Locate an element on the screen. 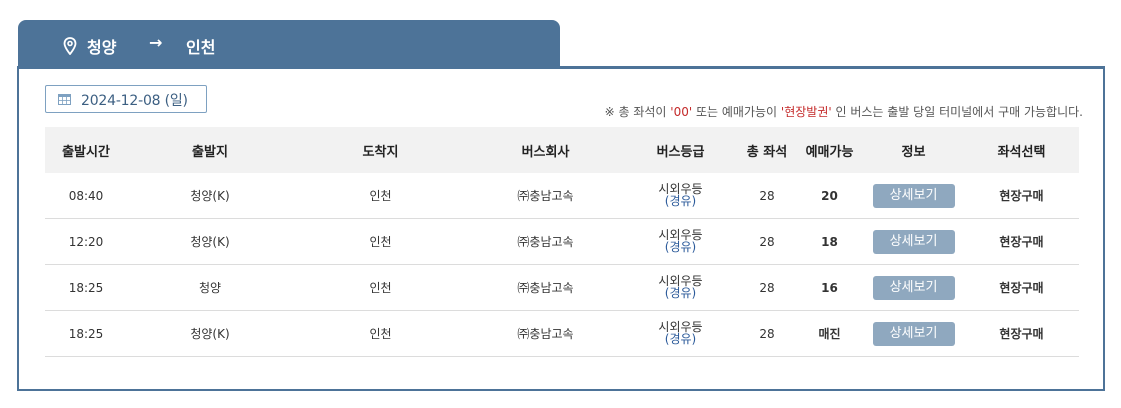  date-text: 2024-12-08 (일) is located at coordinates (134, 101).